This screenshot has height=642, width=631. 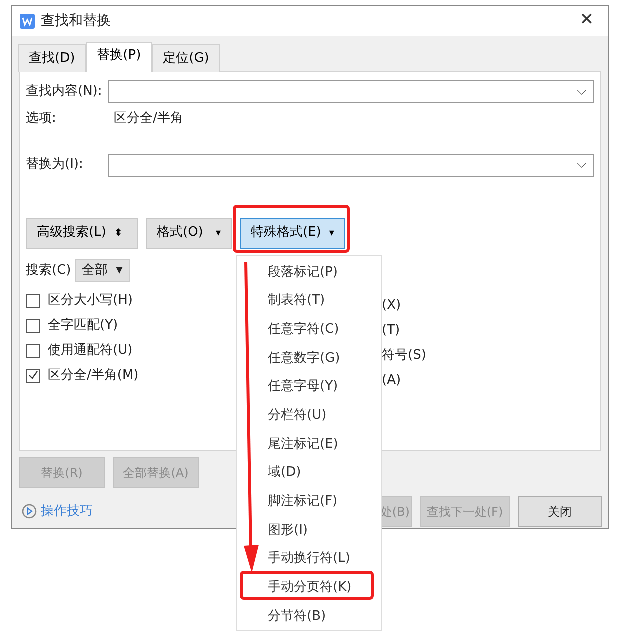 What do you see at coordinates (64, 91) in the screenshot?
I see `field-label: 查找内容(N):` at bounding box center [64, 91].